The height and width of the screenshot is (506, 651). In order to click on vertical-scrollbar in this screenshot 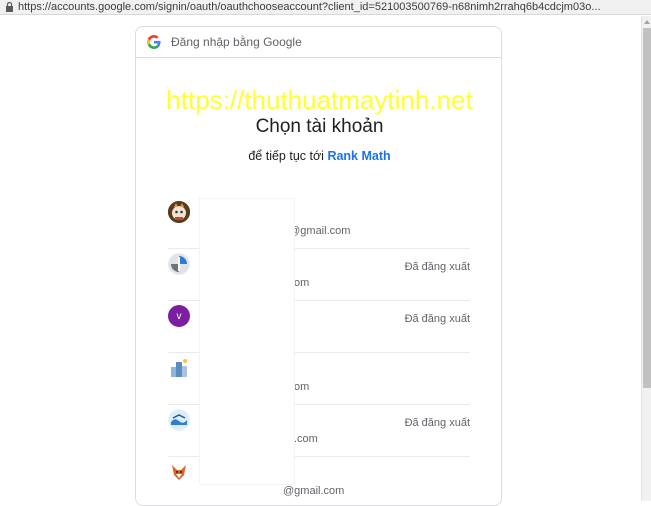, I will do `click(646, 258)`.